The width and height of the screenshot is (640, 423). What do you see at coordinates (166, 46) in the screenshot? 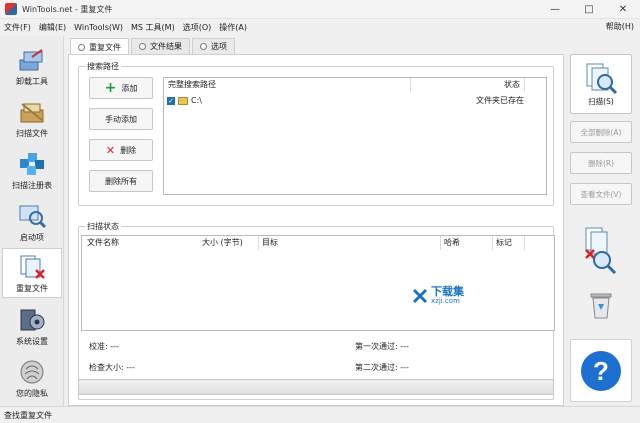
I see `tab-label: 文件结果` at bounding box center [166, 46].